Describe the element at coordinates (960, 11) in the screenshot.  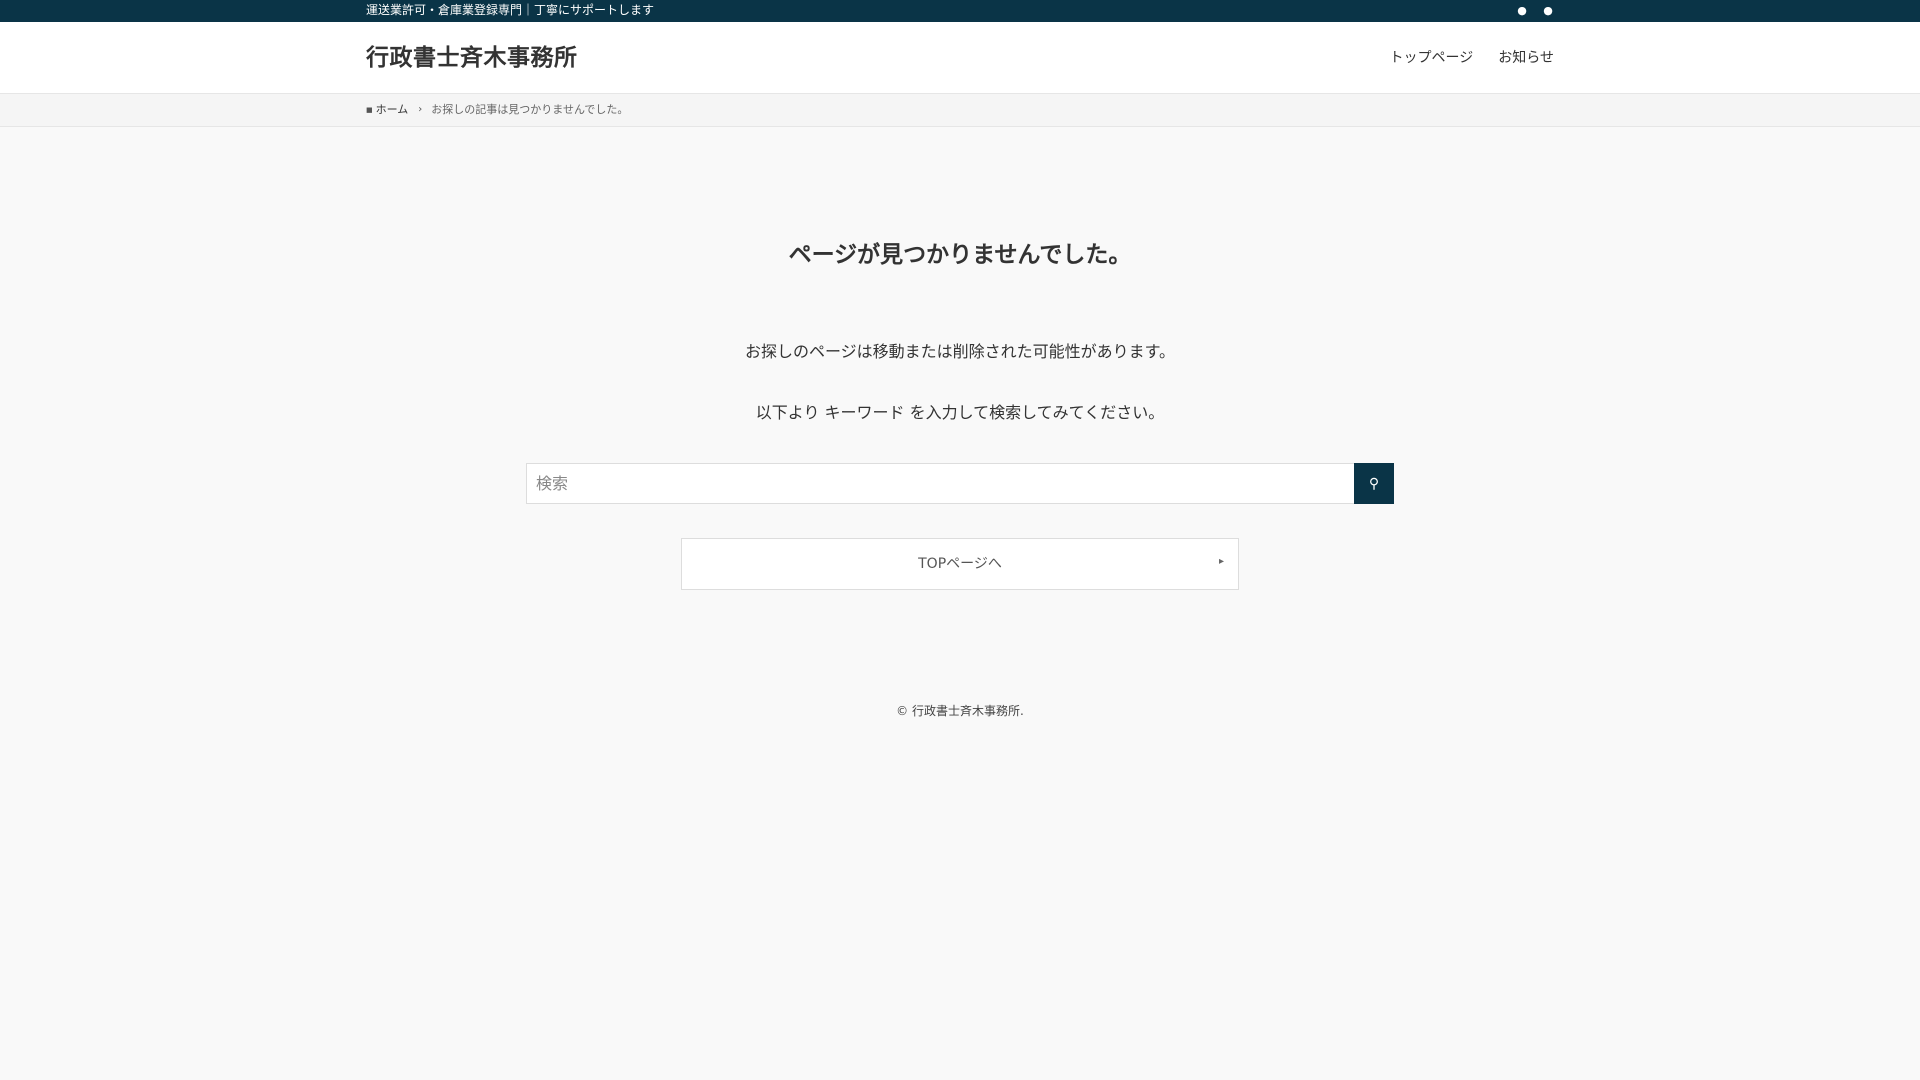
I see `top-bar: 運送業許可・倉庫業登録専門｜丁寧にサポートします ● ●` at that location.